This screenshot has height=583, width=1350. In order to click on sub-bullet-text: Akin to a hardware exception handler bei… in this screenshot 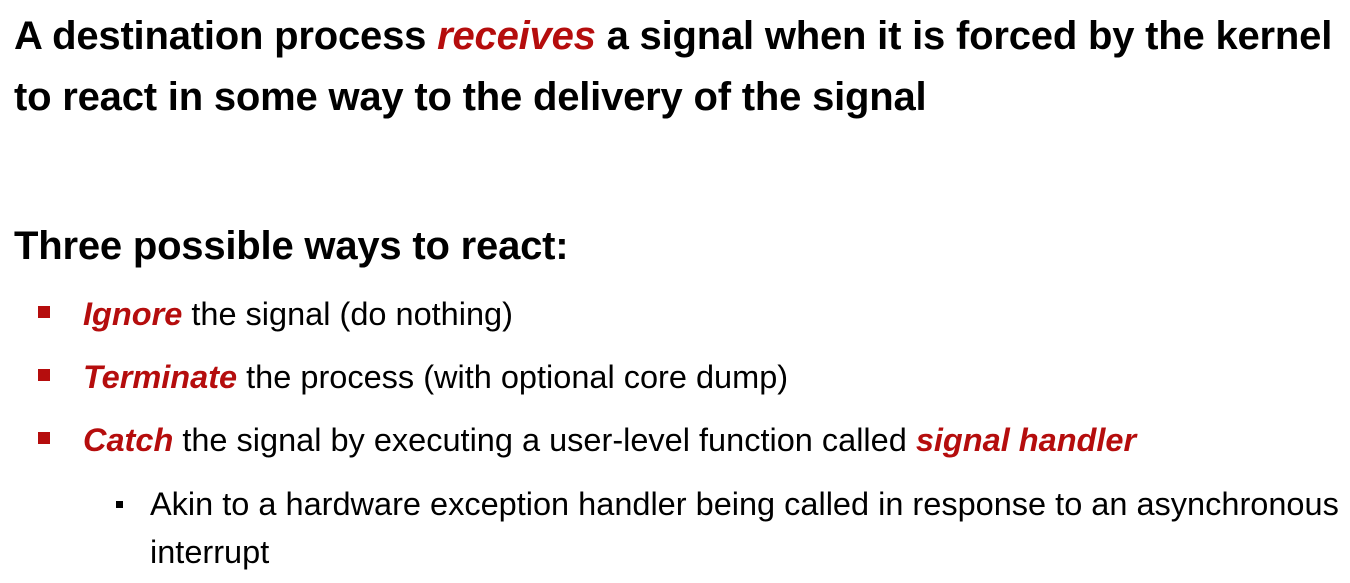, I will do `click(744, 528)`.